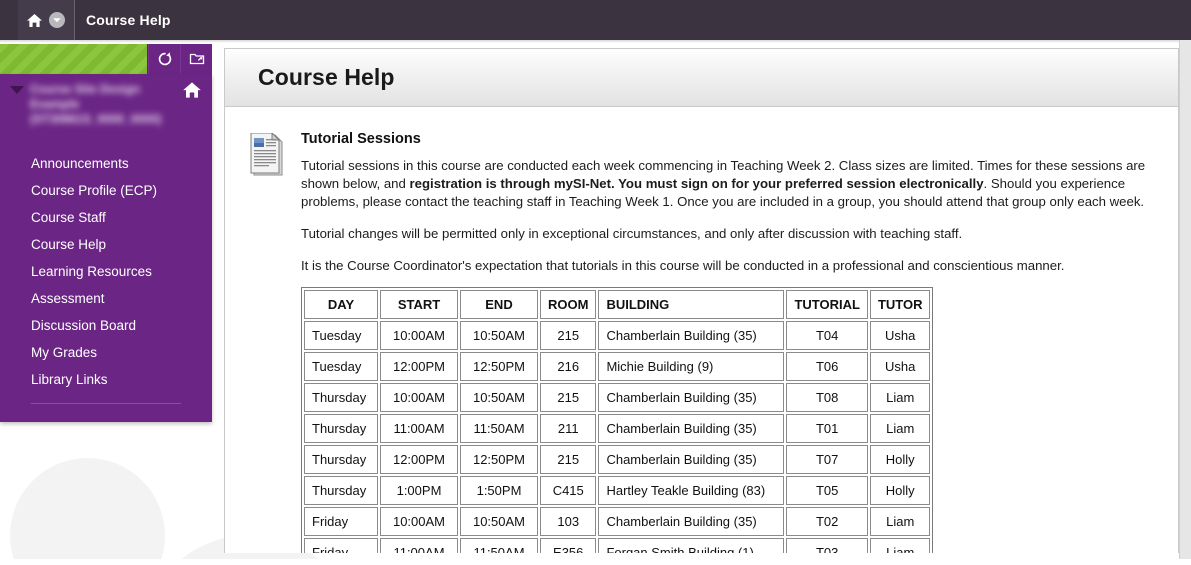  I want to click on home-icon, so click(34, 20).